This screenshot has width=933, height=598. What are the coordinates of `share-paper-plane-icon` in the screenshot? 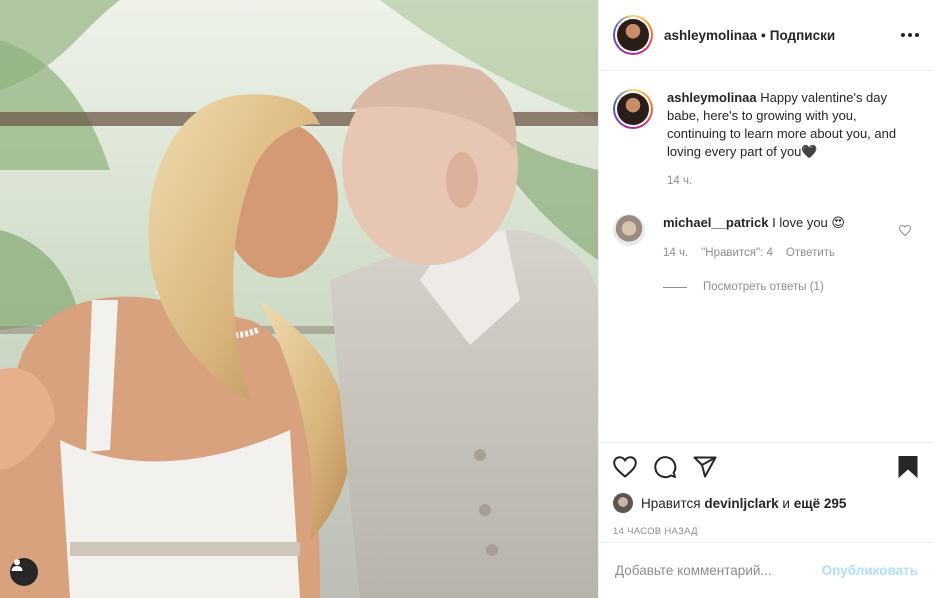 It's located at (705, 467).